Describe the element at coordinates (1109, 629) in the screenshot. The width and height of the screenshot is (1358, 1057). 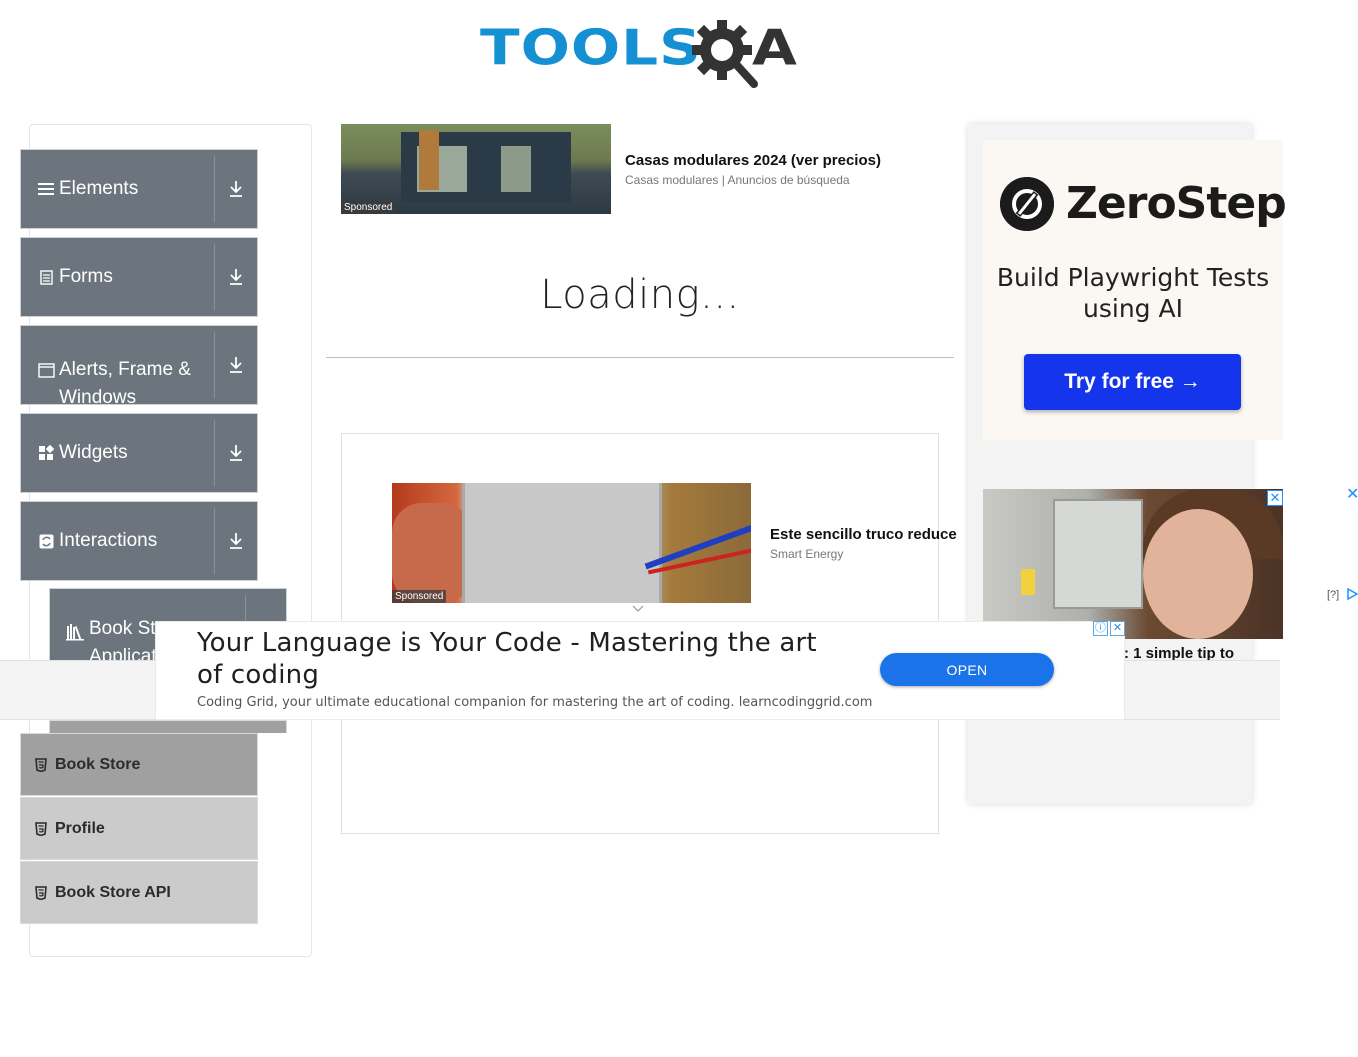
I see `adchoices-controls: ⓘ ✕` at that location.